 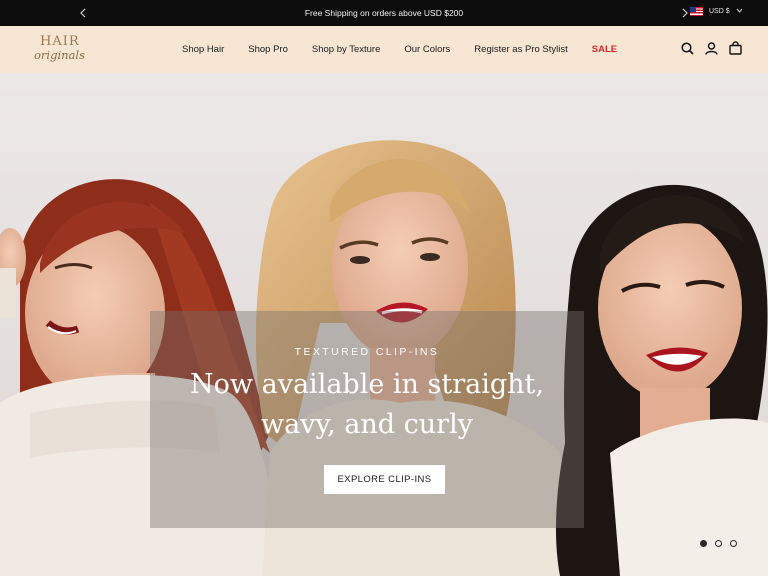 I want to click on us-flag-icon, so click(x=696, y=11).